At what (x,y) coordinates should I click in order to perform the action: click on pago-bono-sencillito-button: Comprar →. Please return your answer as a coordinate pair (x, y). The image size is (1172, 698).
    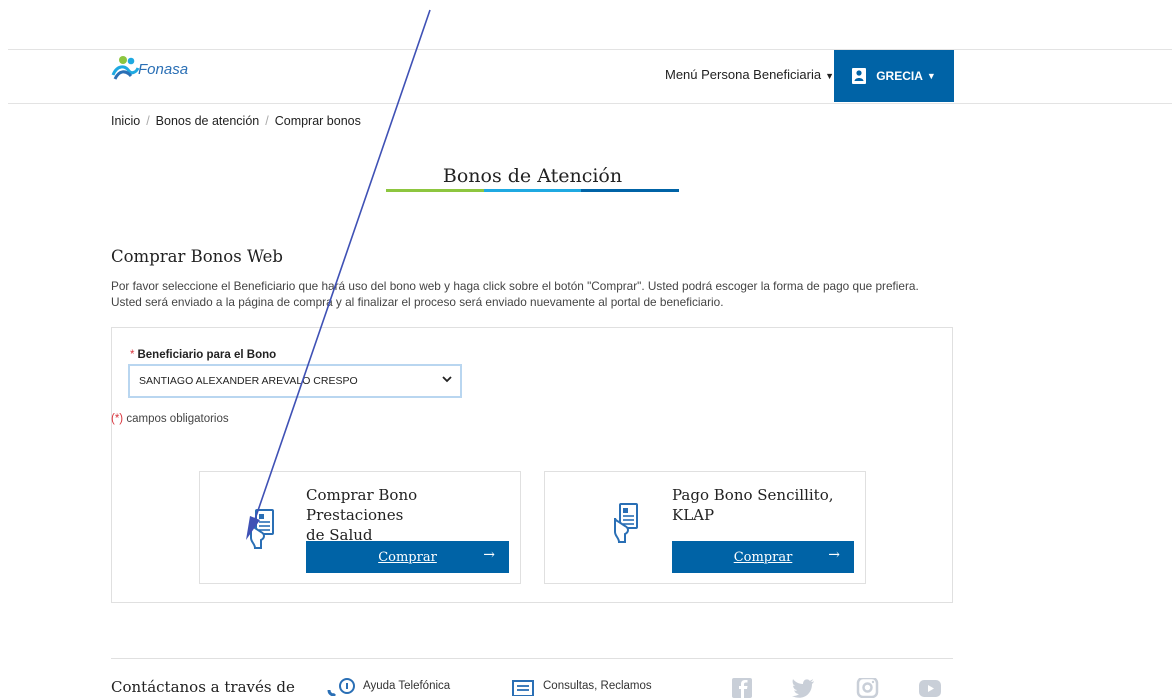
    Looking at the image, I should click on (763, 557).